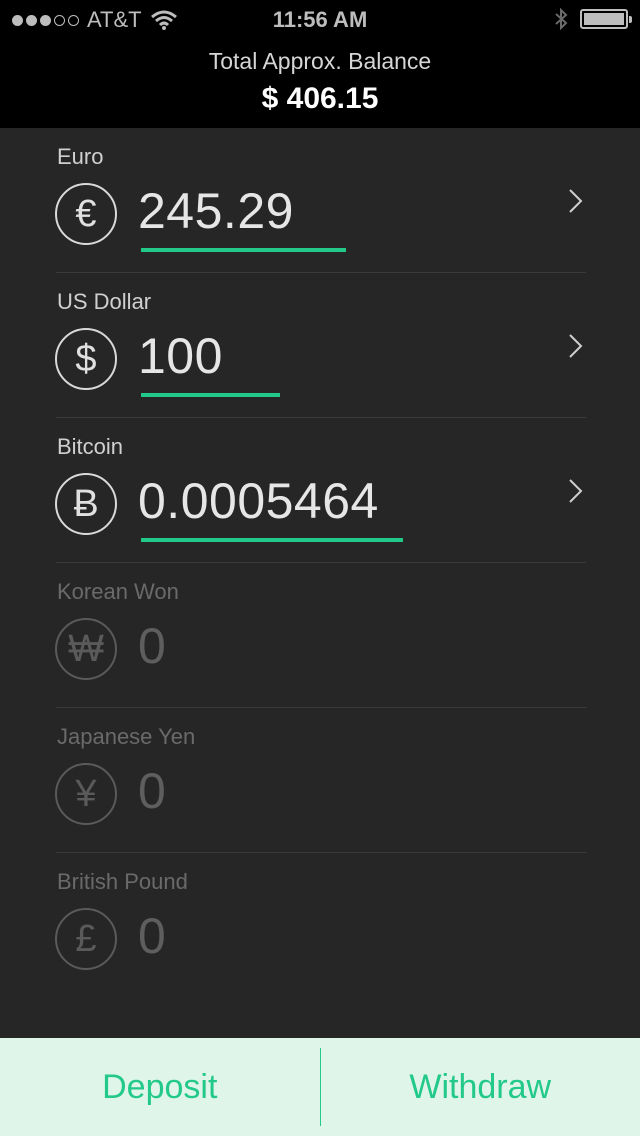 The height and width of the screenshot is (1136, 640). What do you see at coordinates (86, 939) in the screenshot?
I see `pound-icon: £` at bounding box center [86, 939].